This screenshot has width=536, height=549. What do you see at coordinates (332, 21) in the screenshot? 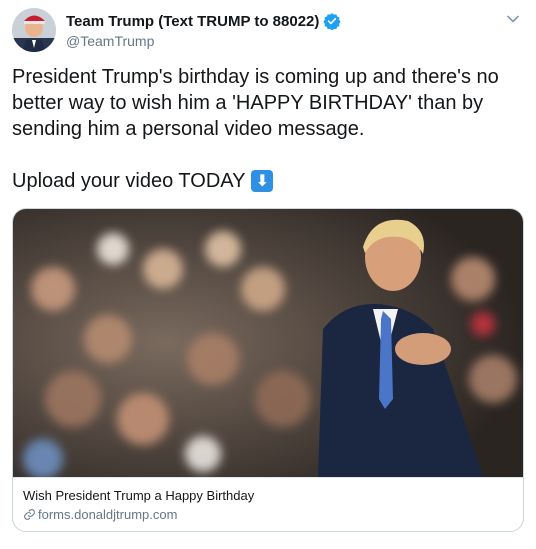
I see `verified-badge-icon` at bounding box center [332, 21].